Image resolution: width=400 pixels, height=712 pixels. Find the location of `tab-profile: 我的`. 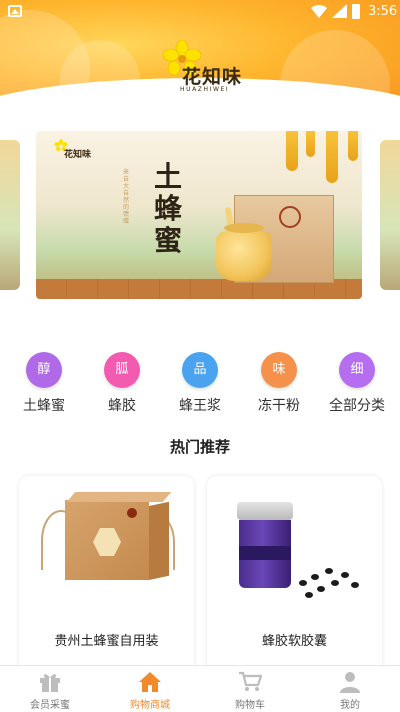

tab-profile: 我的 is located at coordinates (350, 689).